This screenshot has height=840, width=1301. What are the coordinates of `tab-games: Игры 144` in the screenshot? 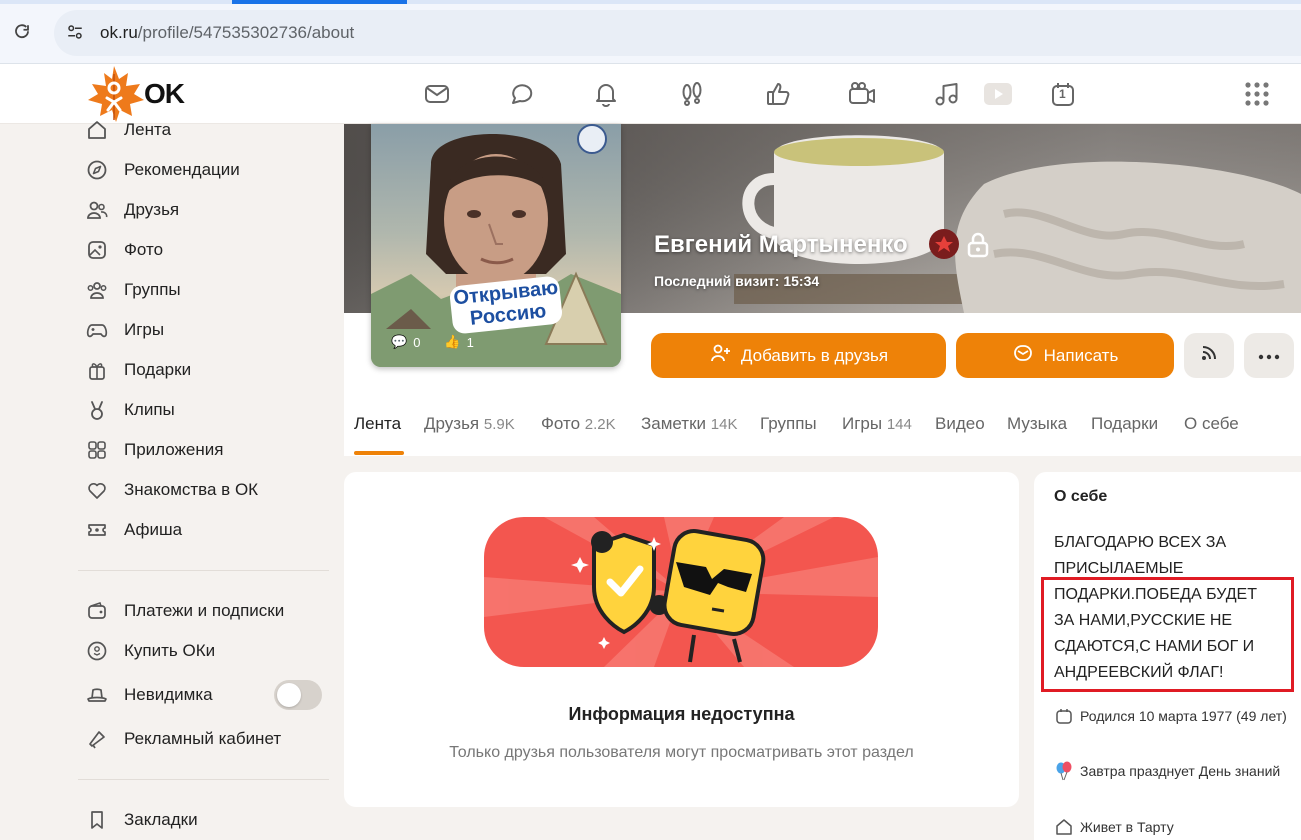 It's located at (877, 424).